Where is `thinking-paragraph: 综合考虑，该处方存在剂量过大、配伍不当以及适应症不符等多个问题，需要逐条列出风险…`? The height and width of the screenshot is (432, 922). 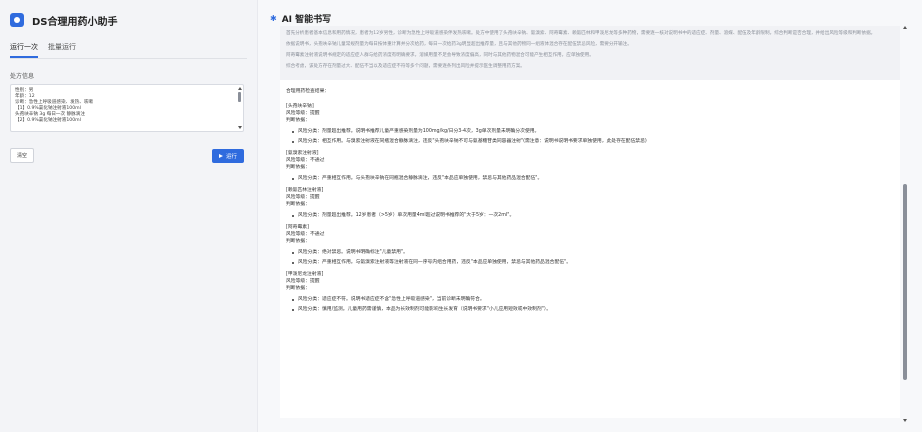 thinking-paragraph: 综合考虑，该处方存在剂量过大、配伍不当以及适应症不符等多个问题，需要逐条列出风险… is located at coordinates (405, 66).